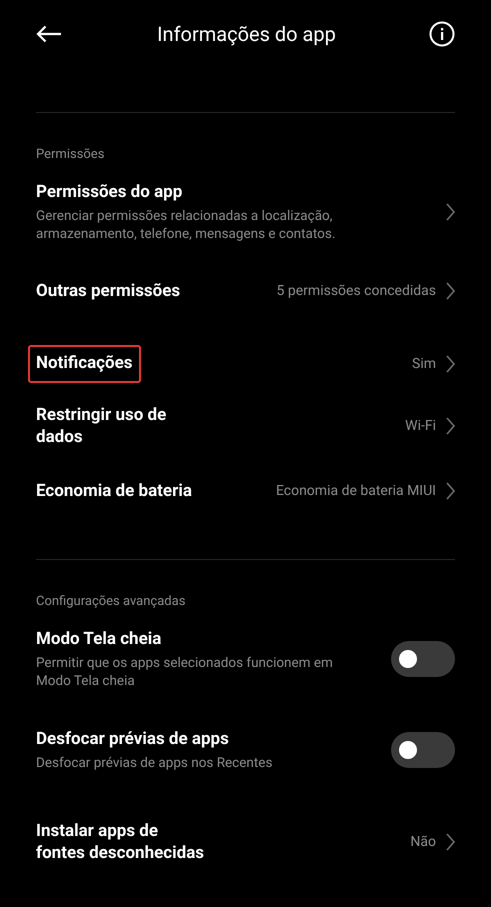  I want to click on setting-value: Wi-Fi, so click(420, 426).